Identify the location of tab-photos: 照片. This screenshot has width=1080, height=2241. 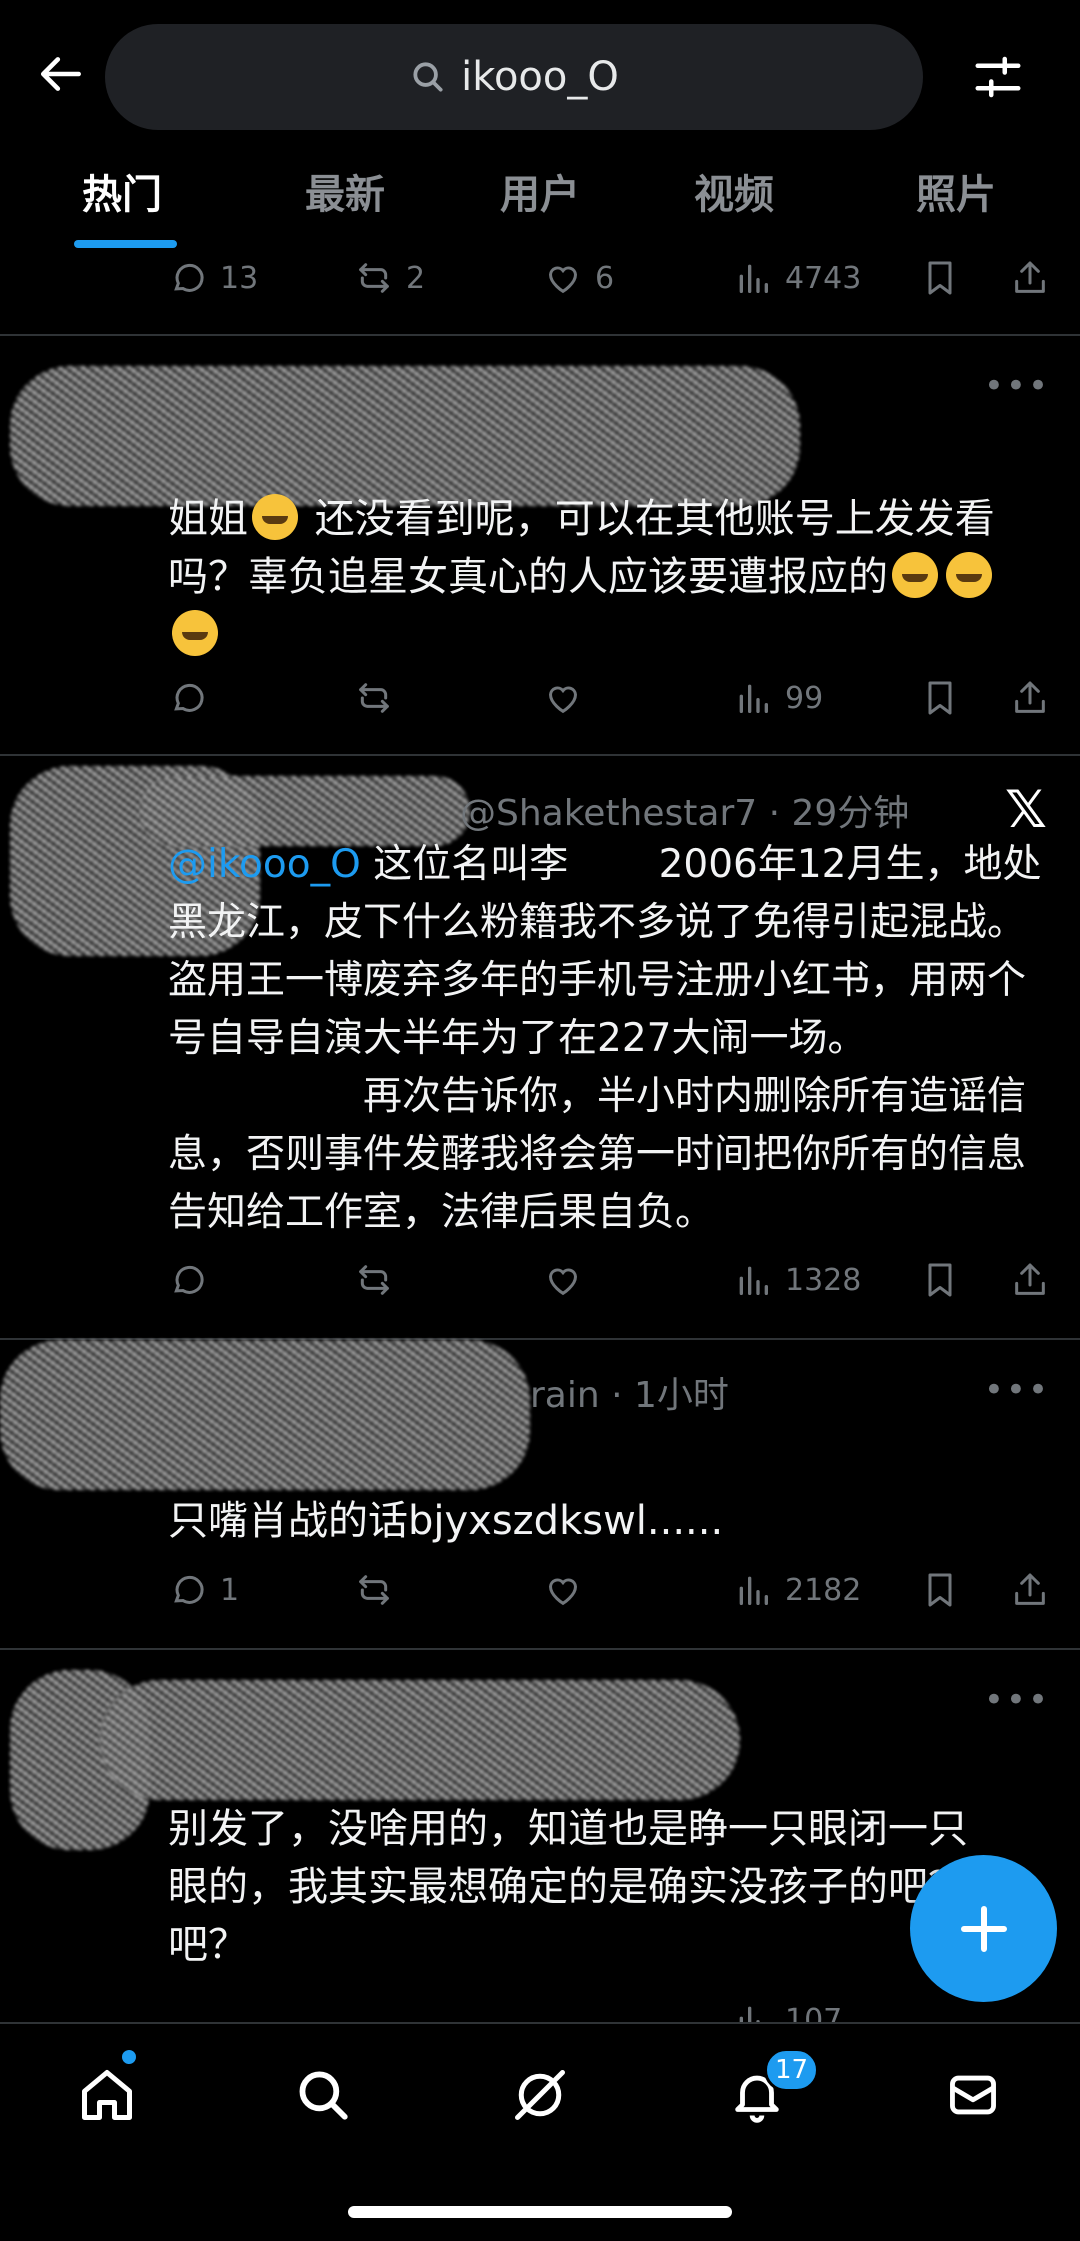
(956, 191).